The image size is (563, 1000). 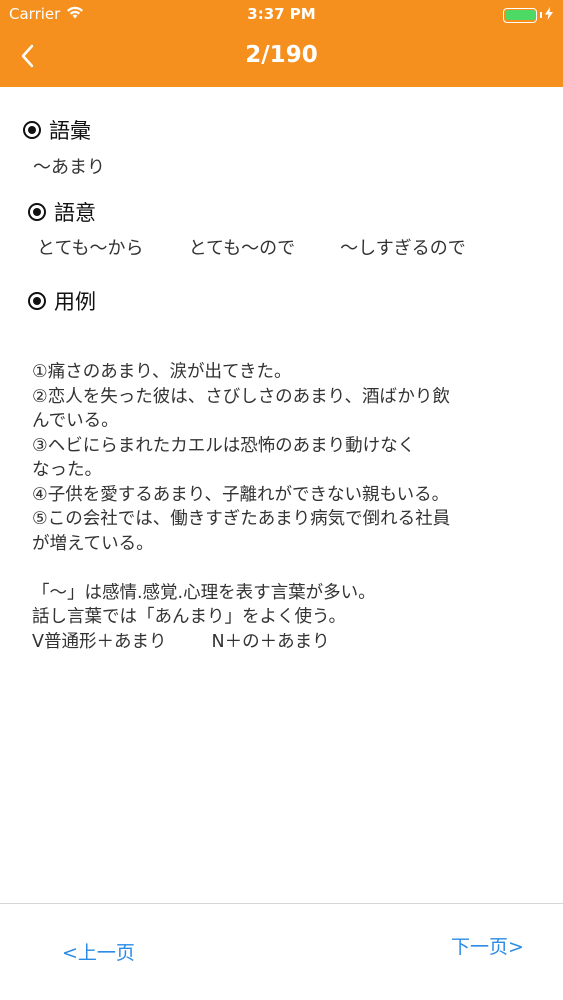 What do you see at coordinates (75, 421) in the screenshot?
I see `example-line: んでいる。` at bounding box center [75, 421].